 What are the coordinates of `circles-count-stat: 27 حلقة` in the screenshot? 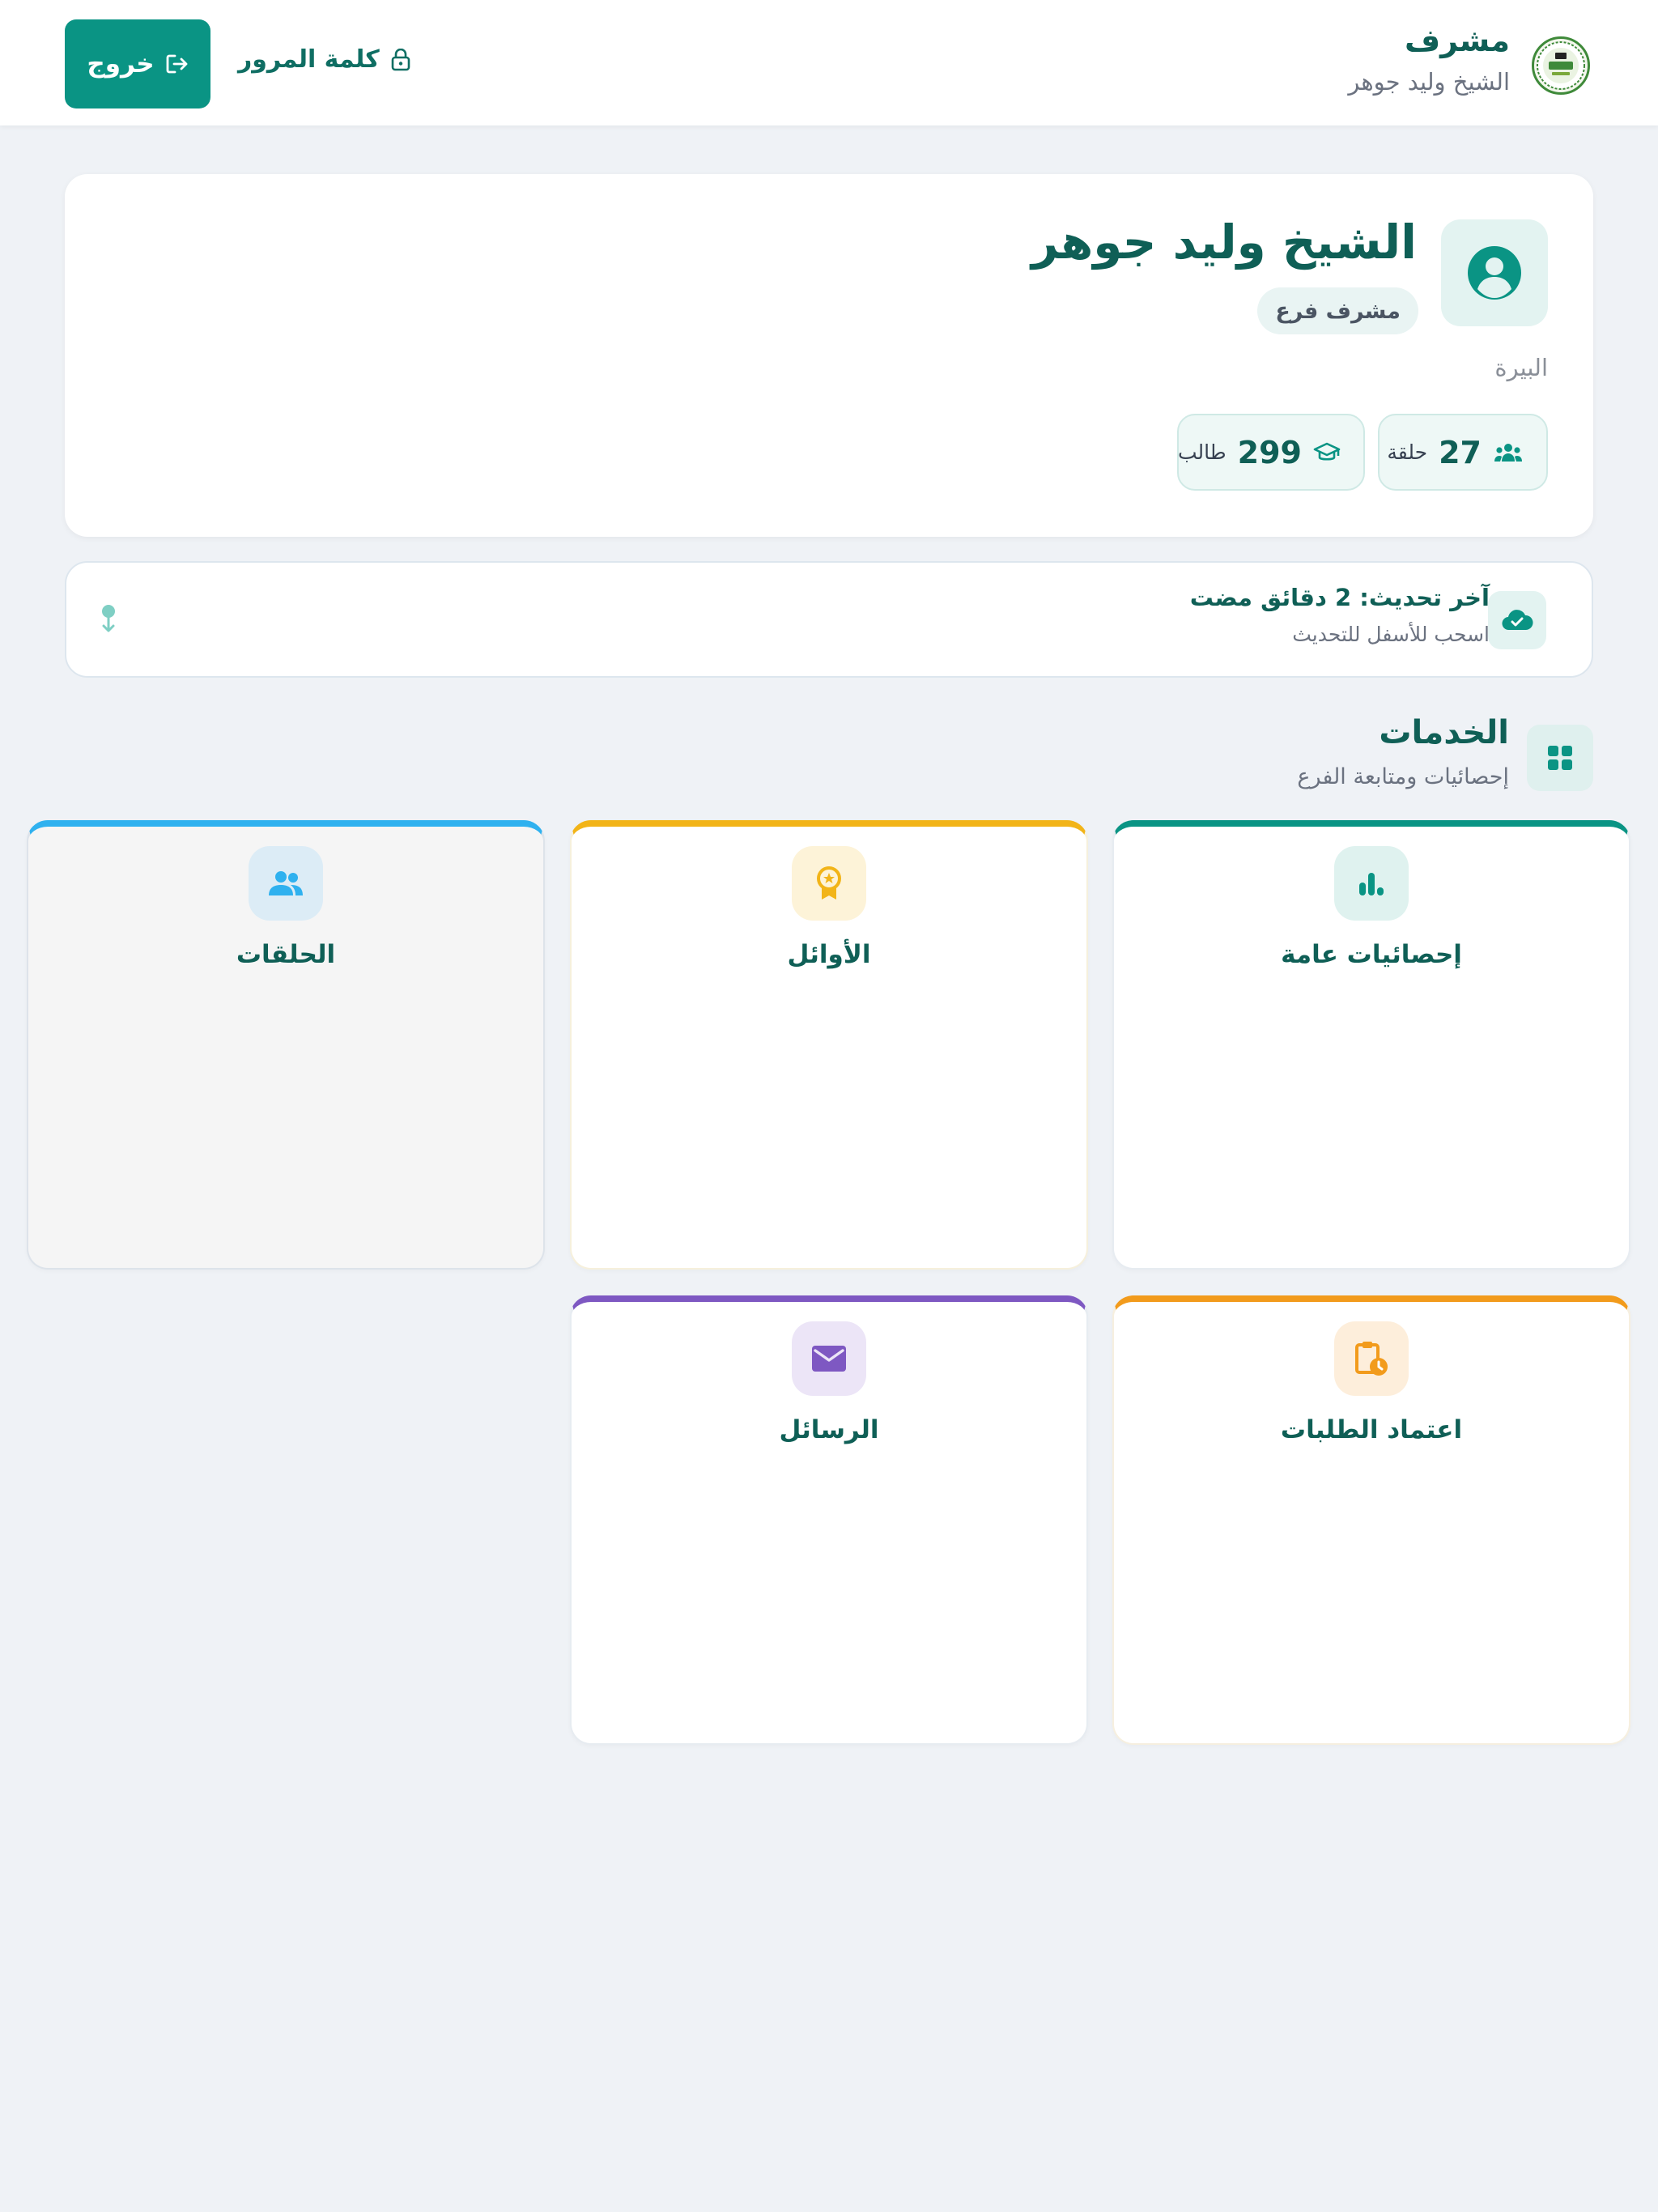 It's located at (1463, 453).